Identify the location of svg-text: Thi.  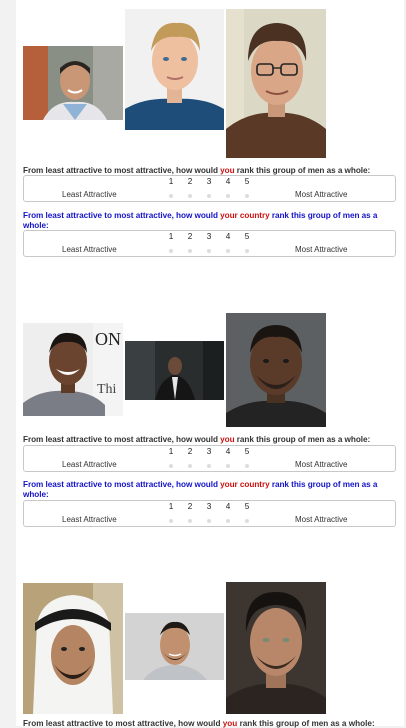
(107, 389).